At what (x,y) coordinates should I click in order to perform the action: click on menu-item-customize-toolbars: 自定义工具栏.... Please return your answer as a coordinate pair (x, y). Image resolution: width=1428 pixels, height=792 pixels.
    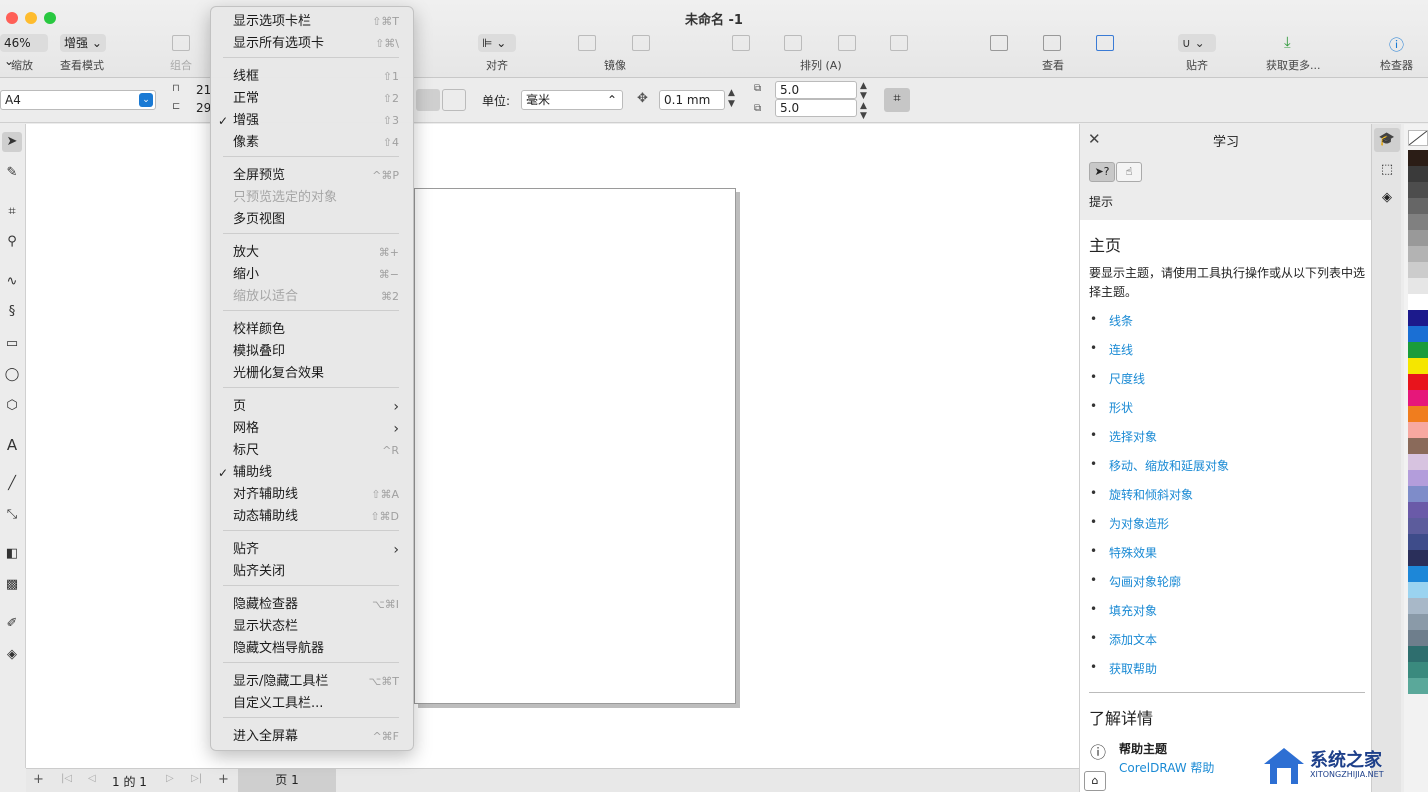
    Looking at the image, I should click on (312, 704).